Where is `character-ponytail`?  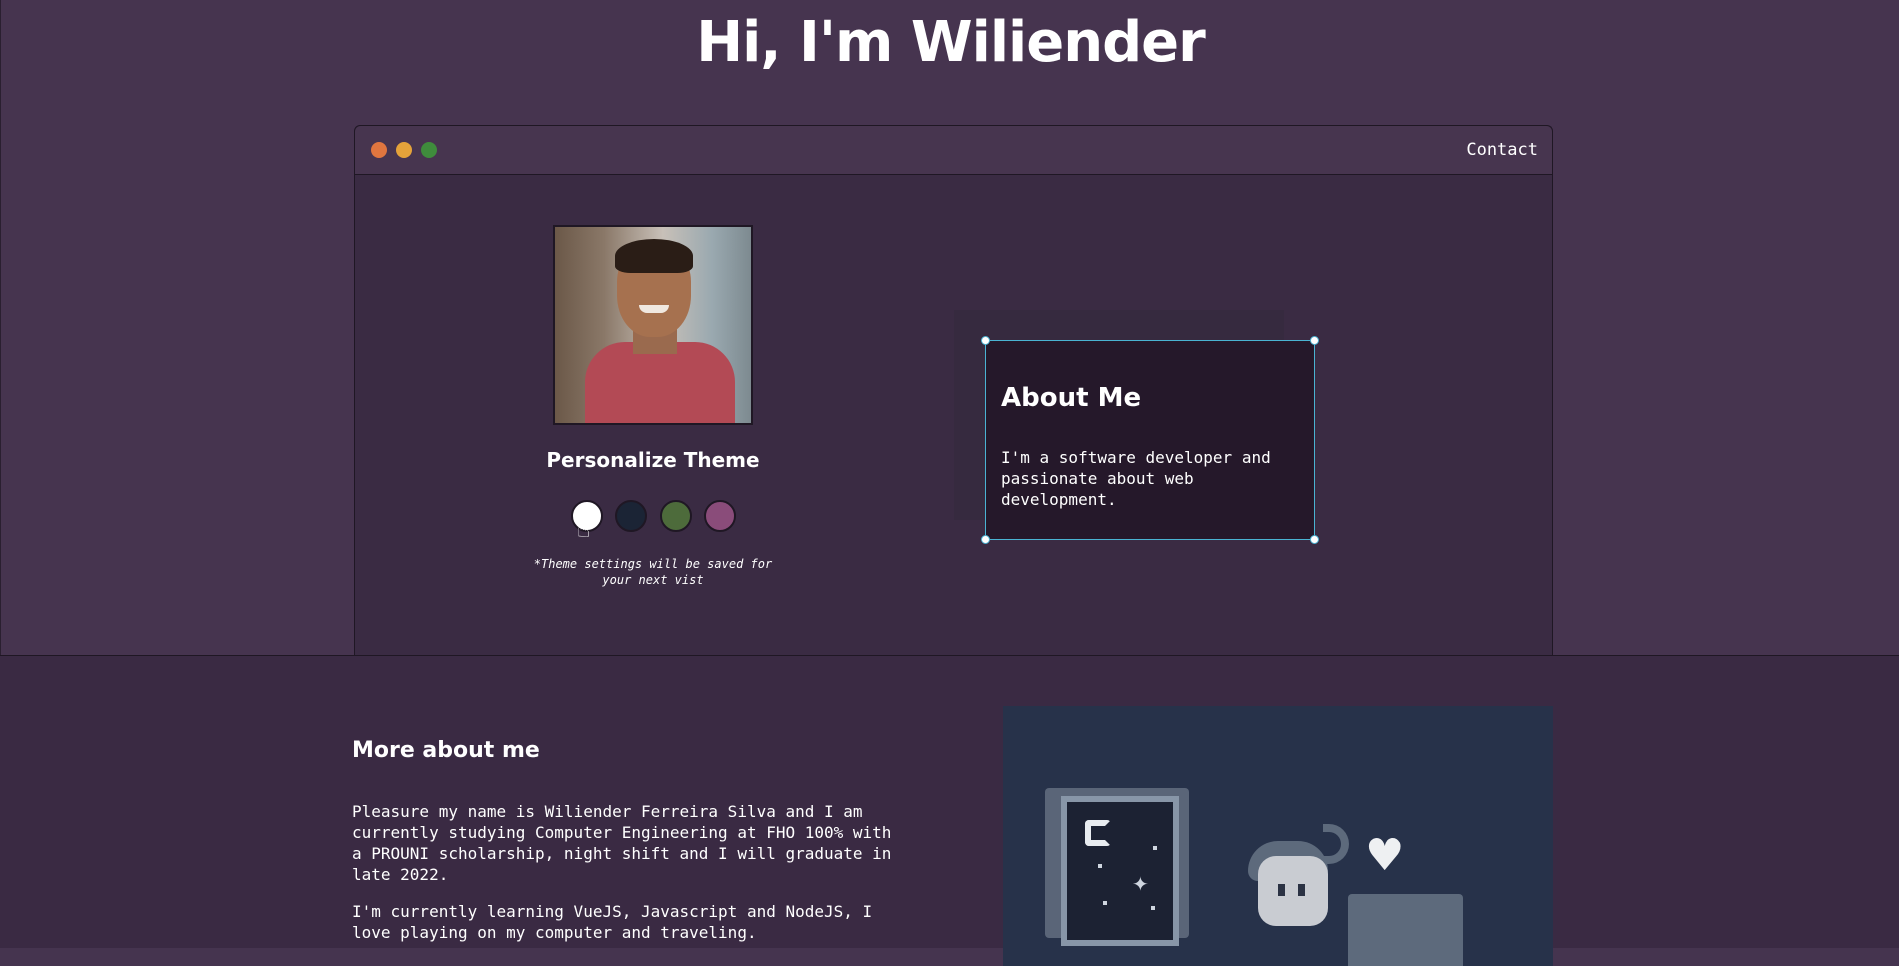 character-ponytail is located at coordinates (1336, 844).